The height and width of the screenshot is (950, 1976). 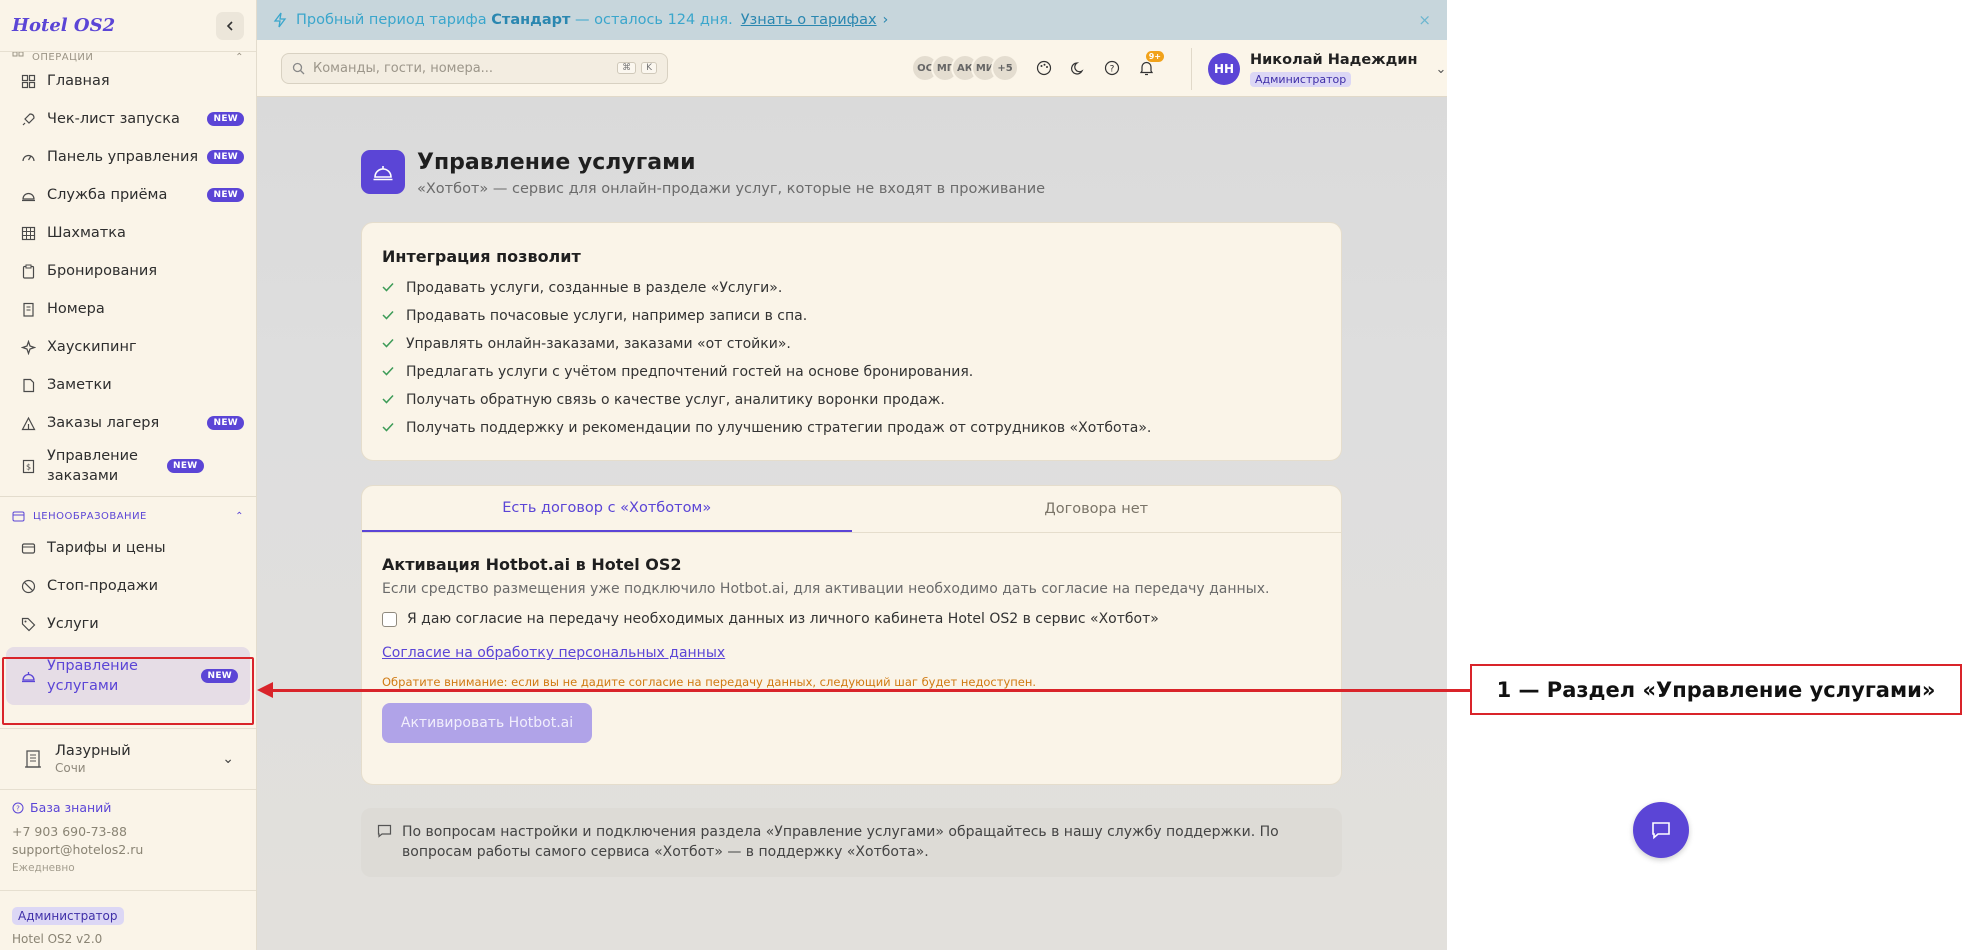 I want to click on chevron-down-icon: ⌄, so click(x=228, y=759).